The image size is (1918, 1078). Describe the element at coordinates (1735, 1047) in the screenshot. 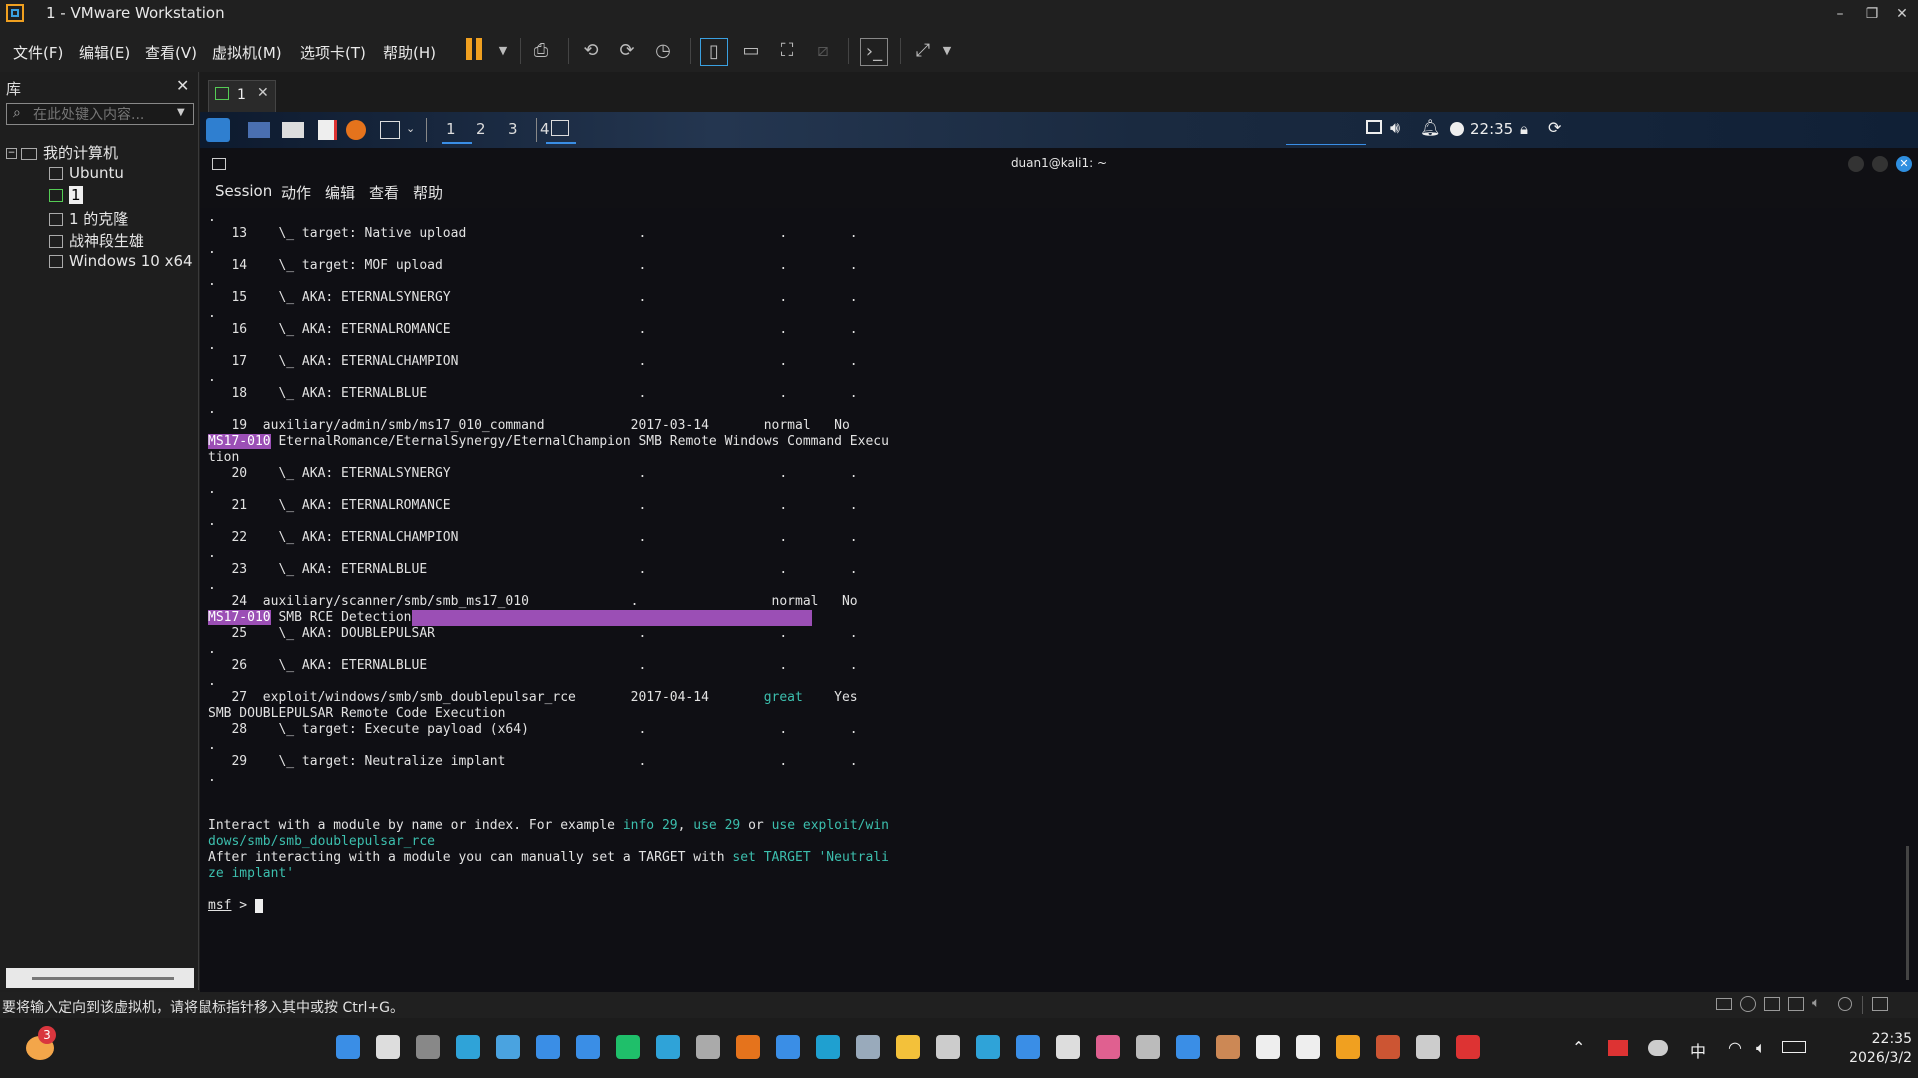

I see `wifi-icon: ◠` at that location.